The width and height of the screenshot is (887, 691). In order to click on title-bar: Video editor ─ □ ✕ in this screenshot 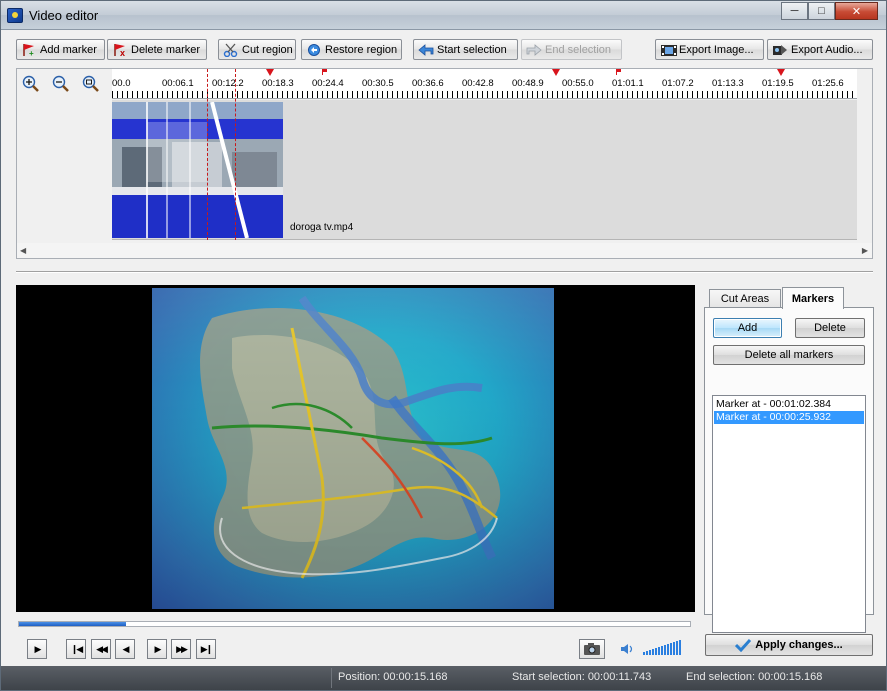, I will do `click(443, 15)`.